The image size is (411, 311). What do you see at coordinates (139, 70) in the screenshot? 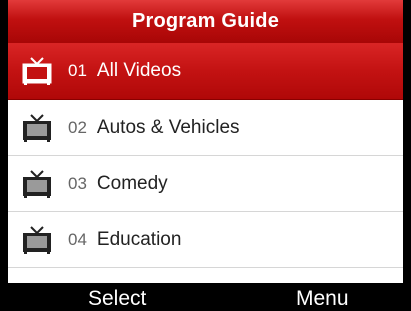
I see `item-label: All Videos` at bounding box center [139, 70].